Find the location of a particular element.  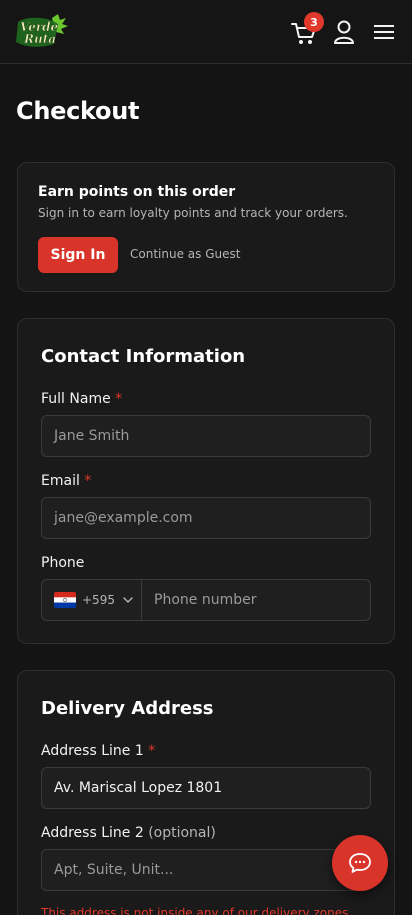

email-input: jane@example.com is located at coordinates (206, 518).